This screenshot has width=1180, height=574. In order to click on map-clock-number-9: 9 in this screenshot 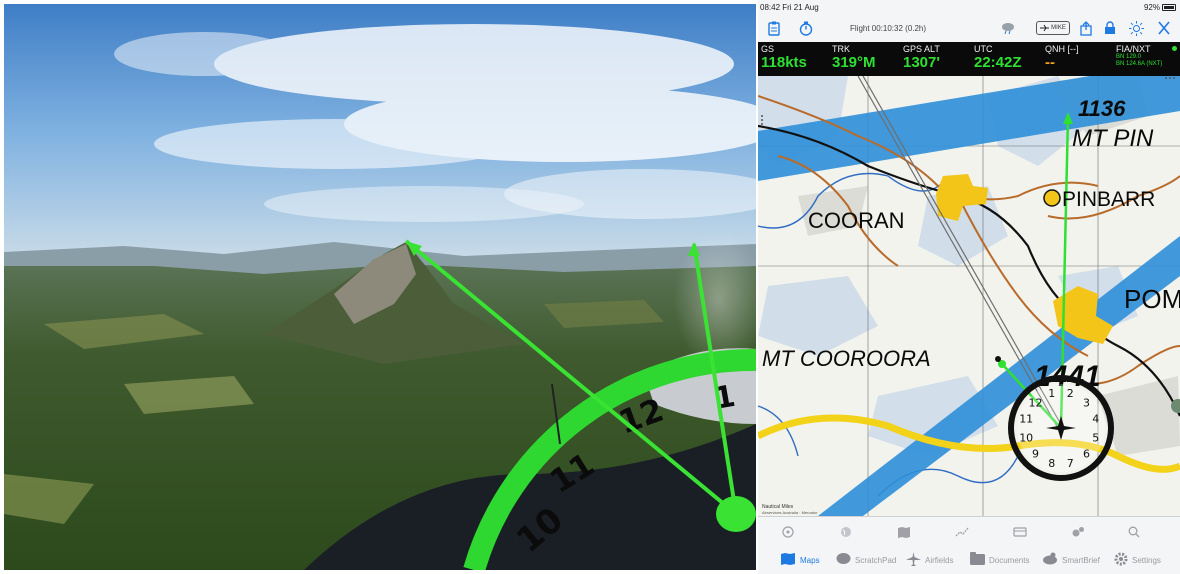, I will do `click(1035, 454)`.